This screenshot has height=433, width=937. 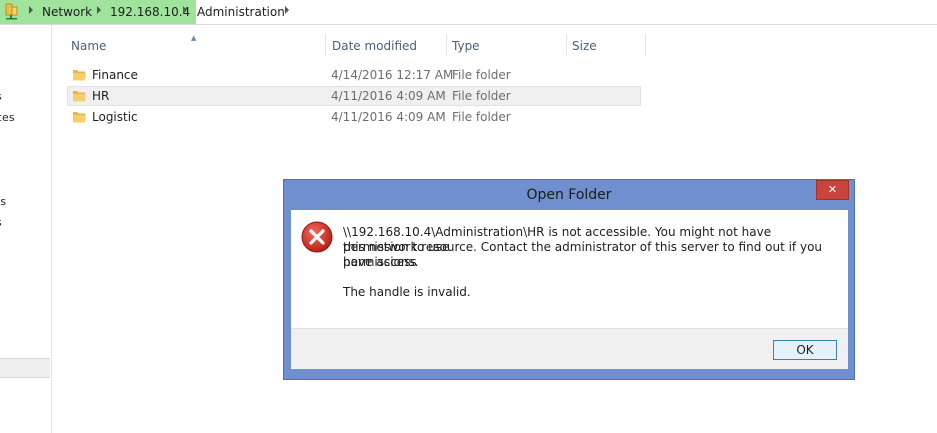 I want to click on column-header-type: Type, so click(x=466, y=46).